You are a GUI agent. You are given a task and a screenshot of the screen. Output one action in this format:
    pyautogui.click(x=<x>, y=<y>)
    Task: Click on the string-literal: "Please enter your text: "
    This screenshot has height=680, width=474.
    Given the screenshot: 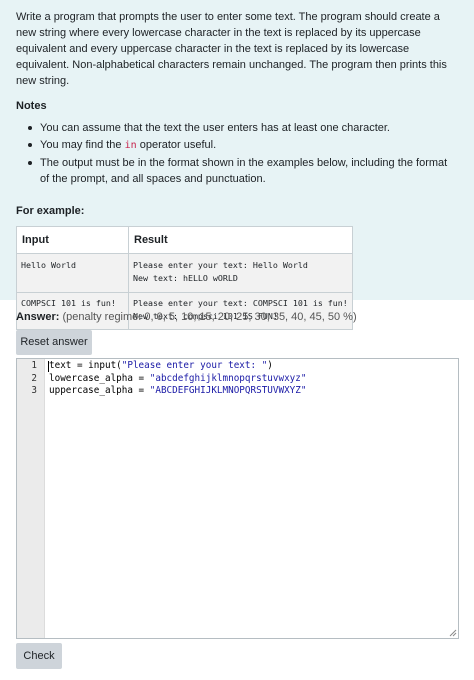 What is the action you would take?
    pyautogui.click(x=194, y=365)
    